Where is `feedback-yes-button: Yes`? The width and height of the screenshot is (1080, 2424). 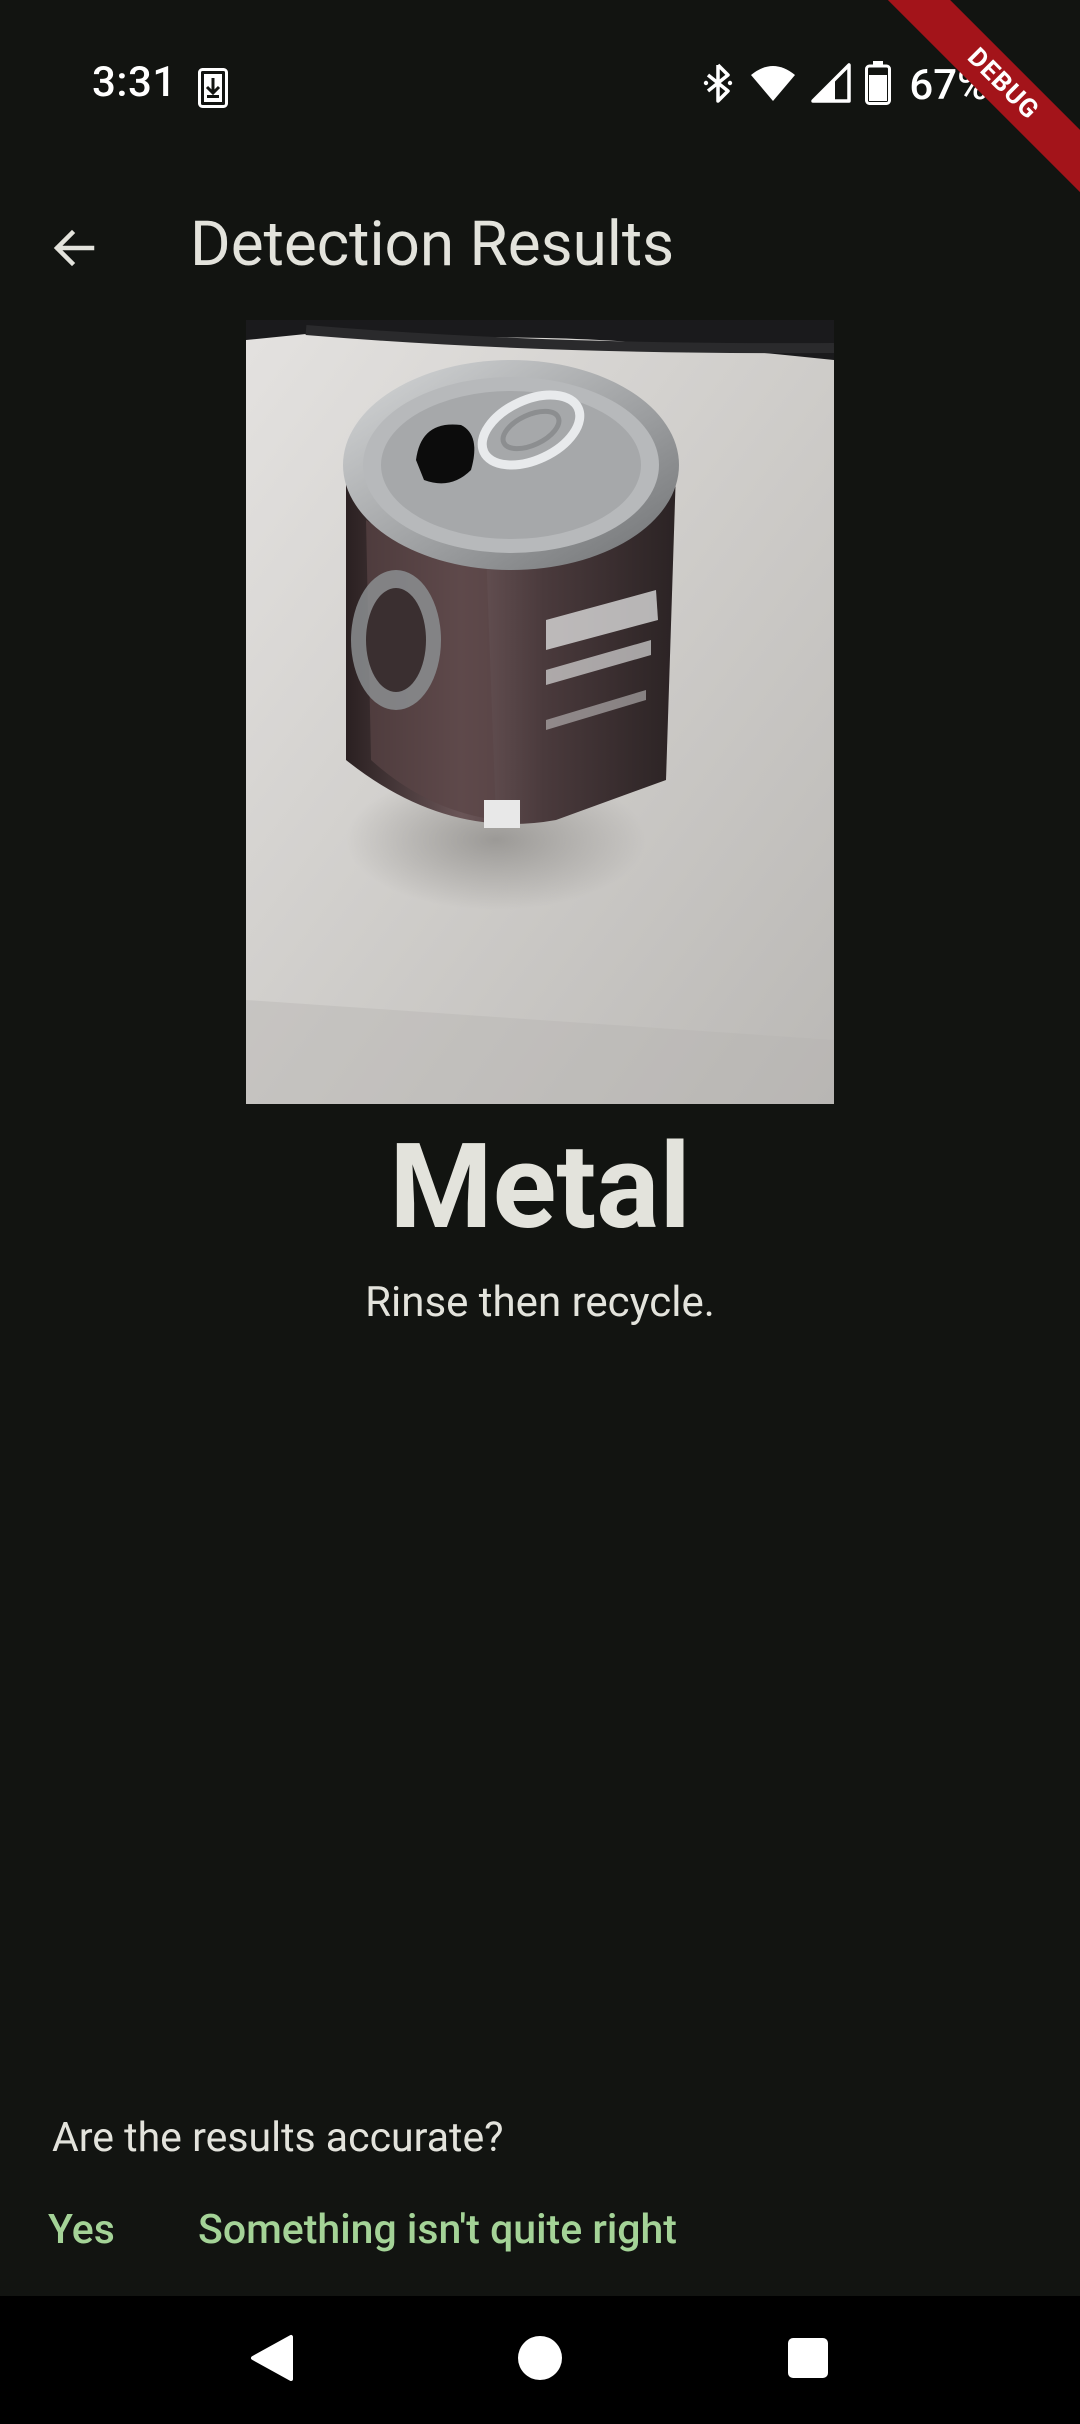 feedback-yes-button: Yes is located at coordinates (81, 2230).